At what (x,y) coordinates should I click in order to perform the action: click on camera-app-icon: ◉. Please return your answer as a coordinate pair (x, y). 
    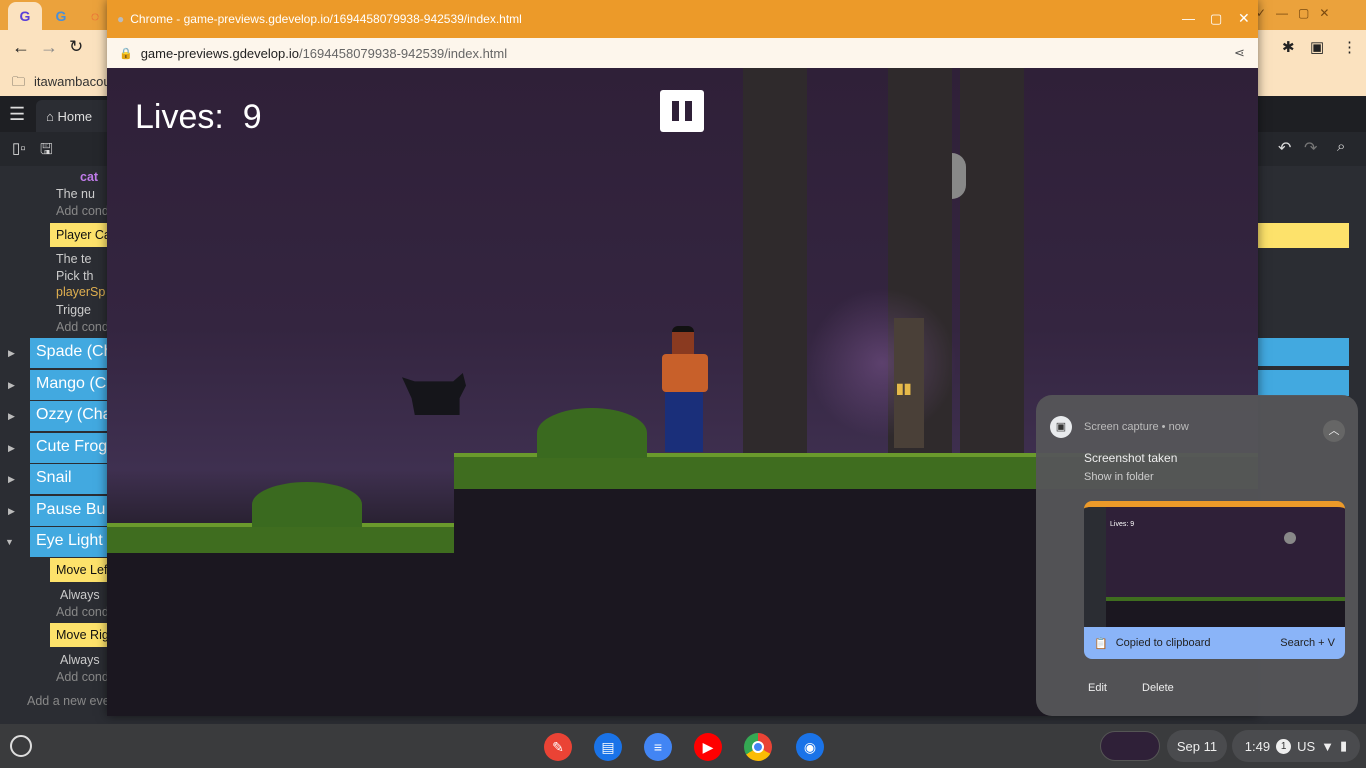
    Looking at the image, I should click on (810, 747).